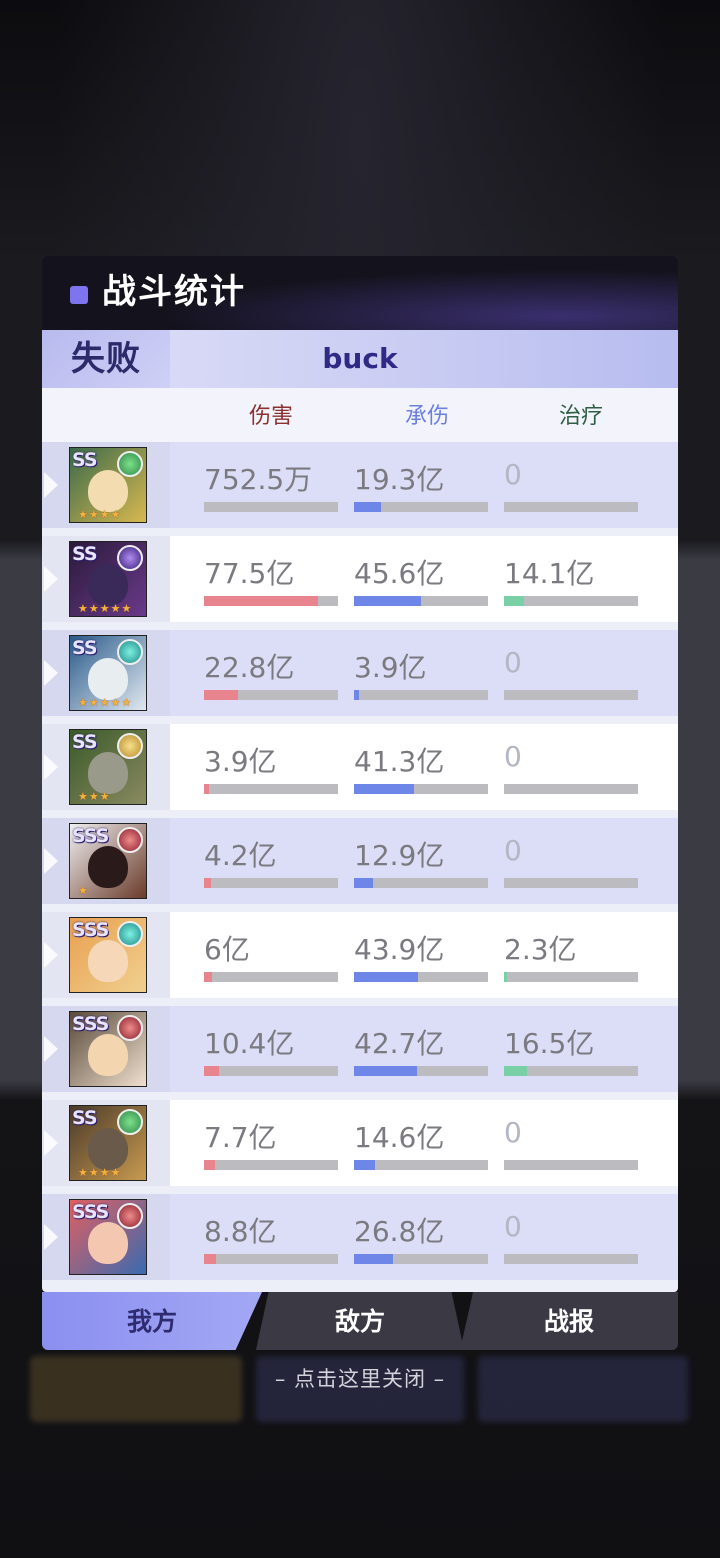 The image size is (720, 1558). What do you see at coordinates (108, 767) in the screenshot?
I see `hero-portrait: SS ★★★` at bounding box center [108, 767].